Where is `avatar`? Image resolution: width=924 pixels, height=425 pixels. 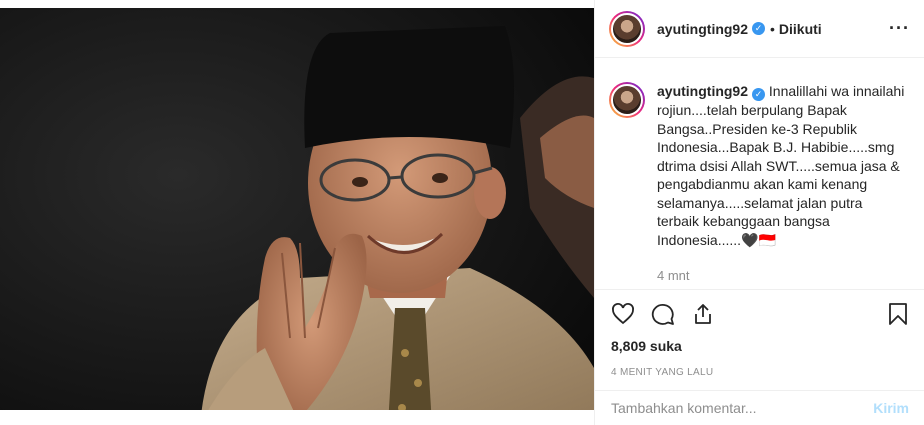
avatar is located at coordinates (627, 28).